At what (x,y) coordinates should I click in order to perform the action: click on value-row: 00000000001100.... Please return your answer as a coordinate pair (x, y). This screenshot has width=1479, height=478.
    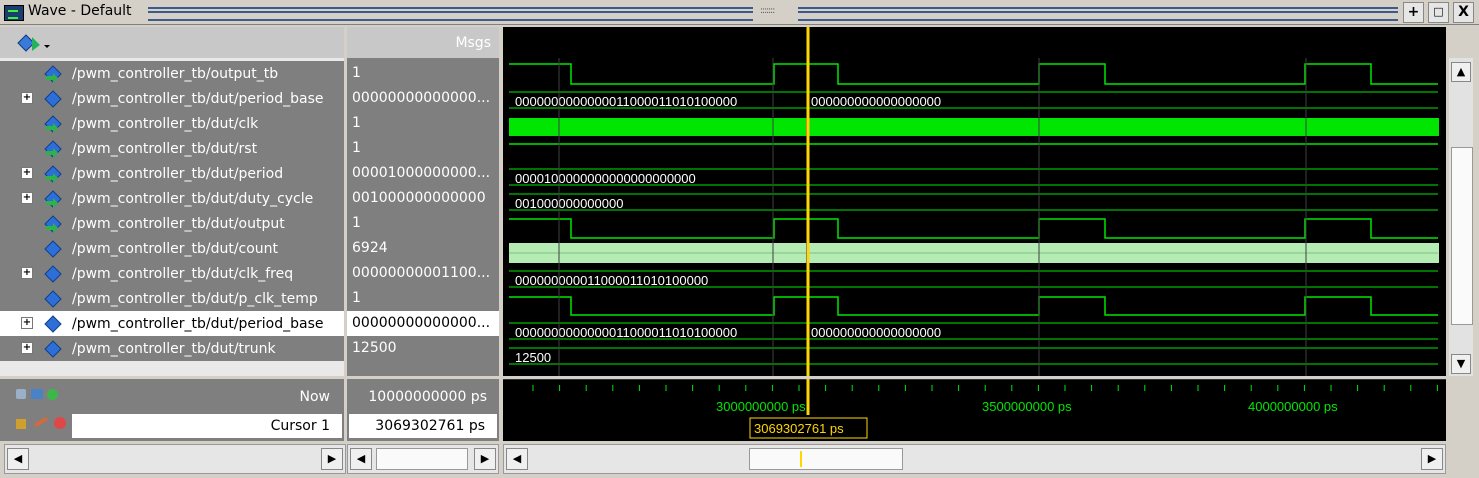
    Looking at the image, I should click on (423, 273).